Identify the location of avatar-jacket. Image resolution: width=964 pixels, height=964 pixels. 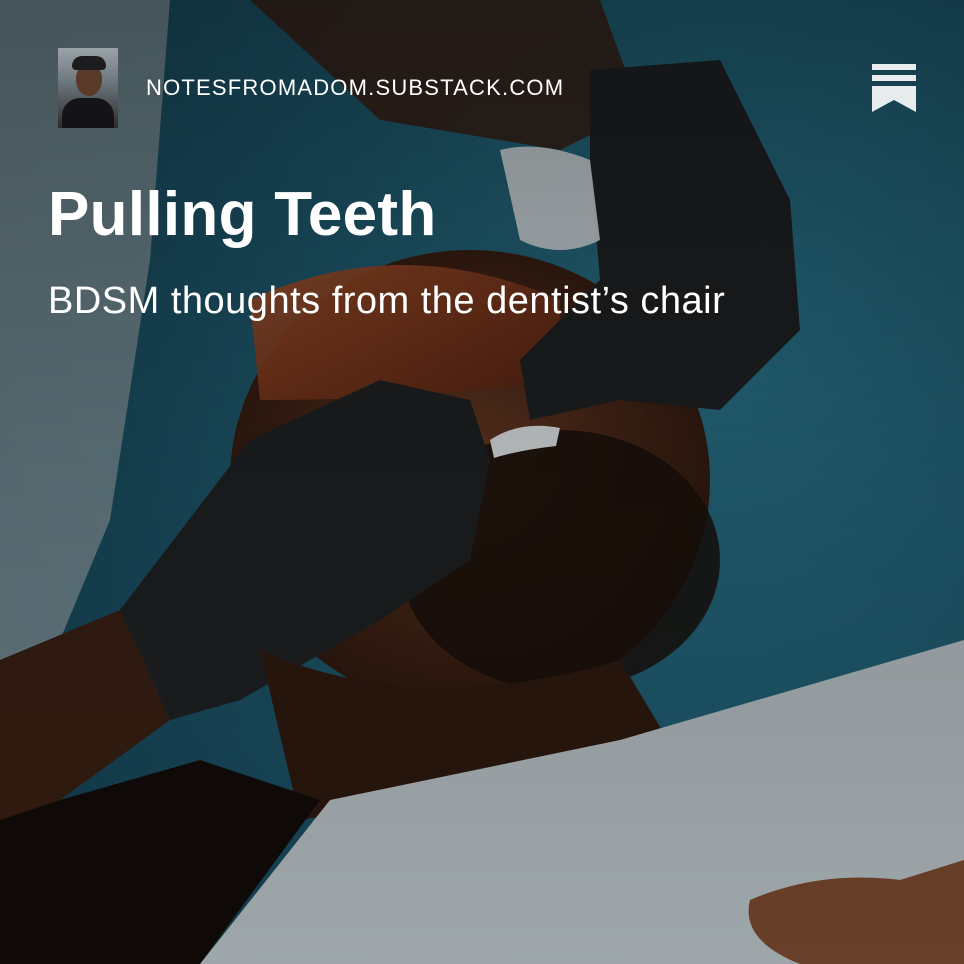
(88, 113).